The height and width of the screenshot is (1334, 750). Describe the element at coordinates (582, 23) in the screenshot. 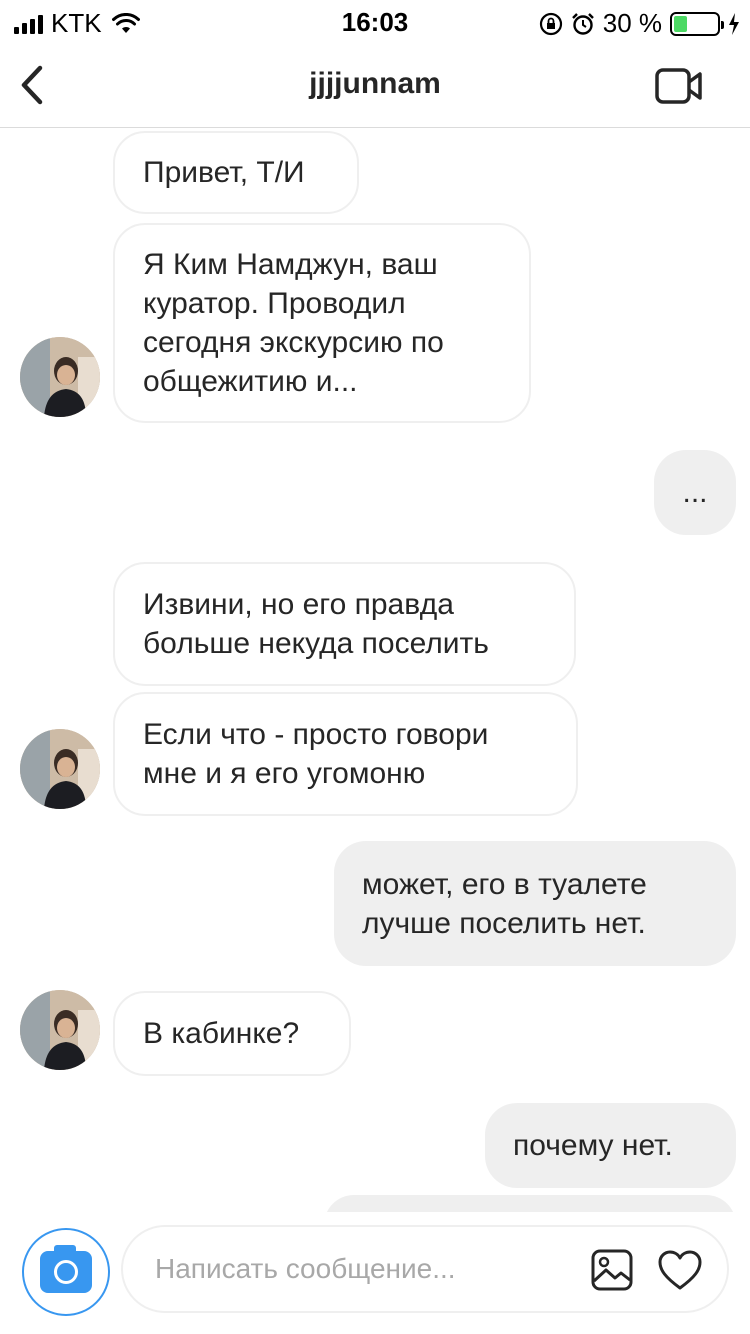

I see `alarm-icon` at that location.